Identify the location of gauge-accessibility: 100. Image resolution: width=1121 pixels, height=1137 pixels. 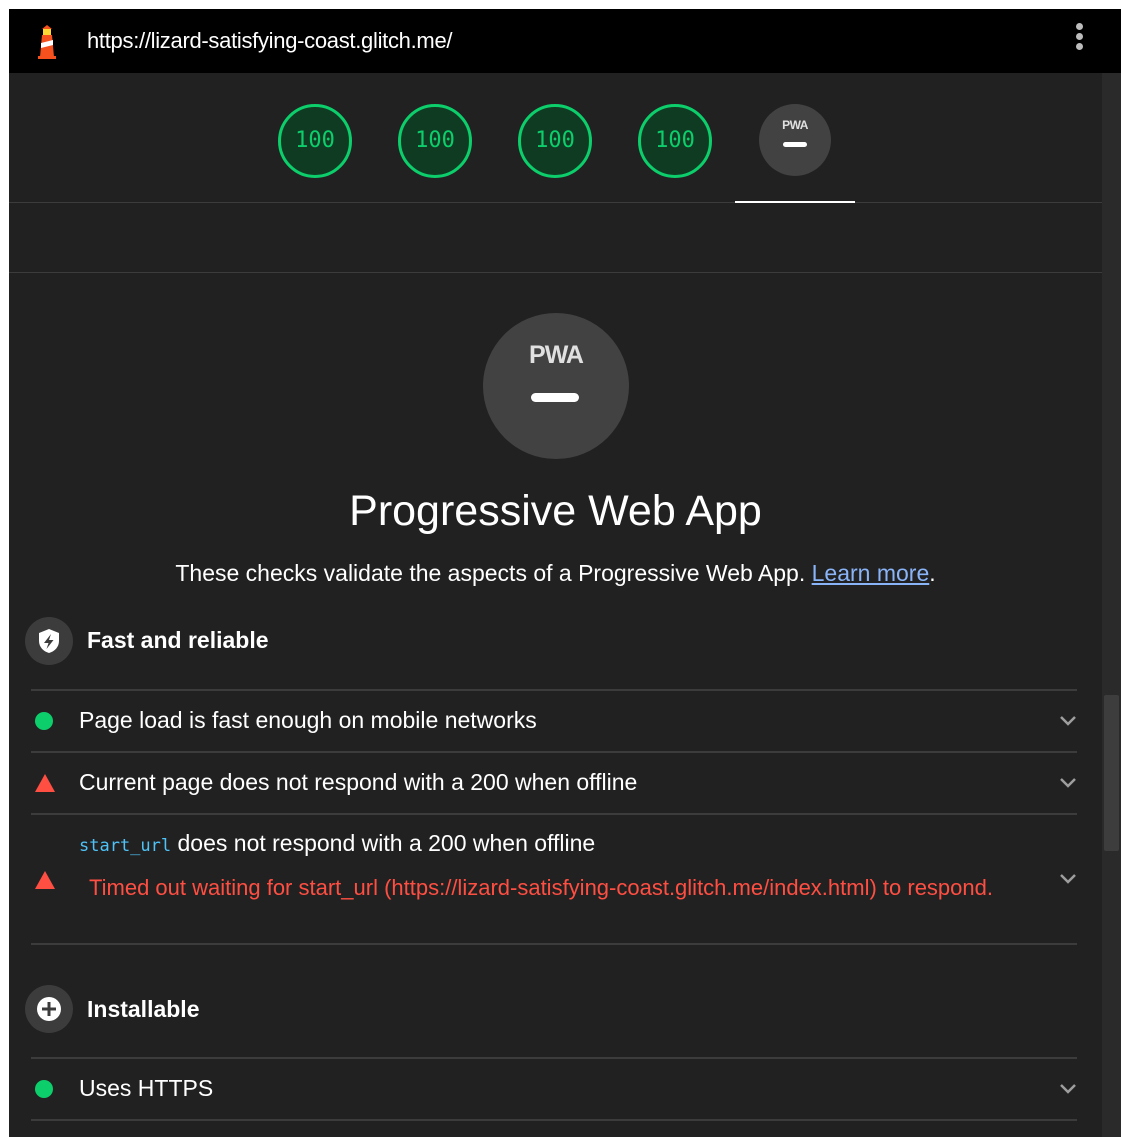
(435, 141).